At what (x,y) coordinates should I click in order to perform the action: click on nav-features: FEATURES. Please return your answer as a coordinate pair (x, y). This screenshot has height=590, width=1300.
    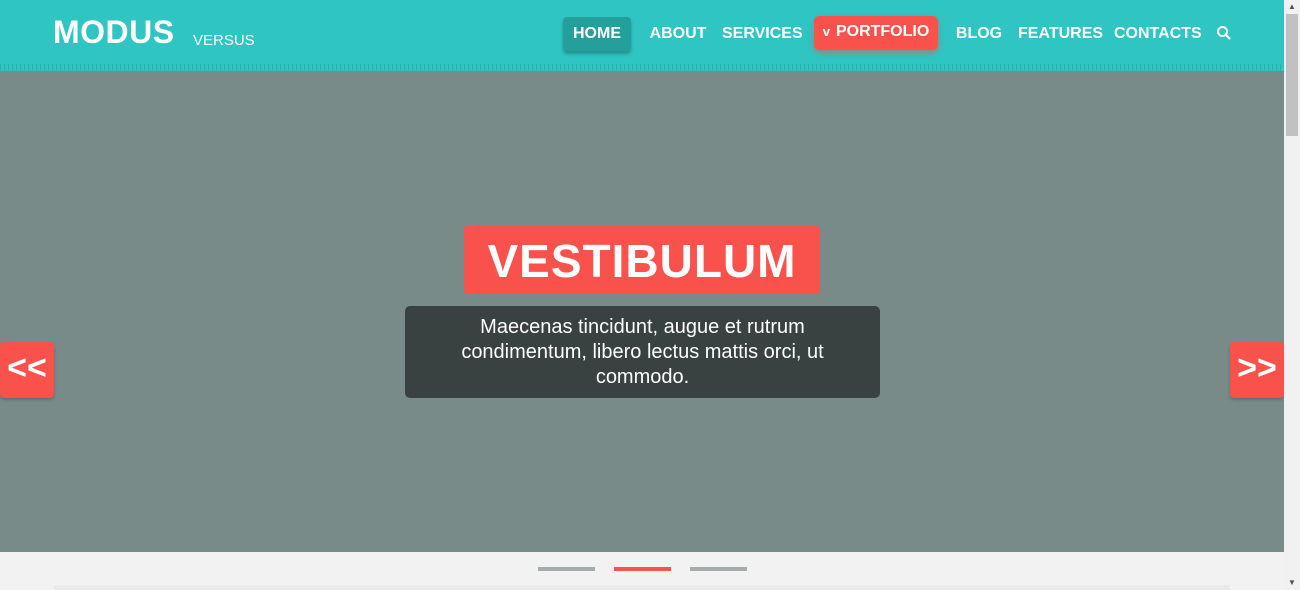
    Looking at the image, I should click on (1060, 34).